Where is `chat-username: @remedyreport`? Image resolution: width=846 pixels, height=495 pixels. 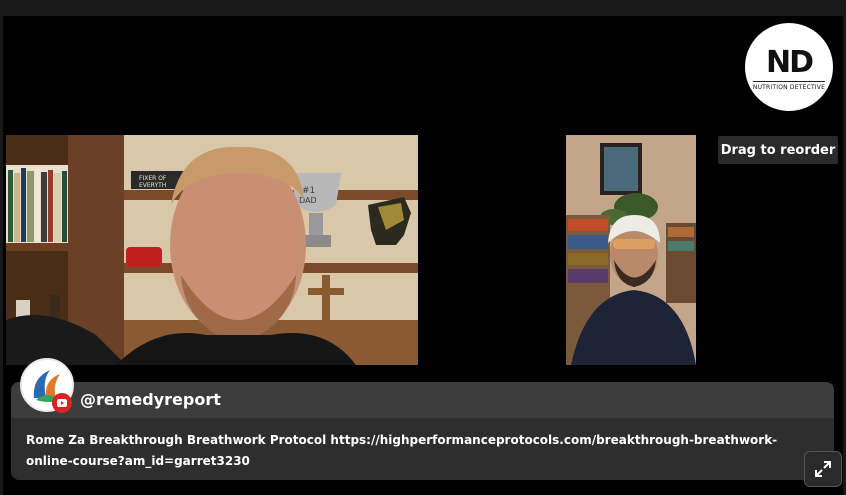
chat-username: @remedyreport is located at coordinates (150, 399).